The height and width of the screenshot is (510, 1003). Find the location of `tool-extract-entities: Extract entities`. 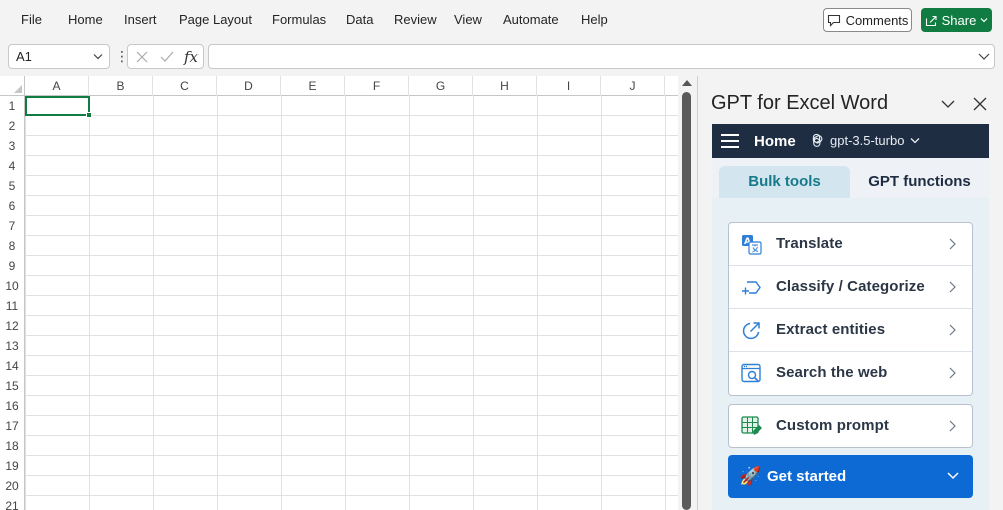

tool-extract-entities: Extract entities is located at coordinates (850, 330).